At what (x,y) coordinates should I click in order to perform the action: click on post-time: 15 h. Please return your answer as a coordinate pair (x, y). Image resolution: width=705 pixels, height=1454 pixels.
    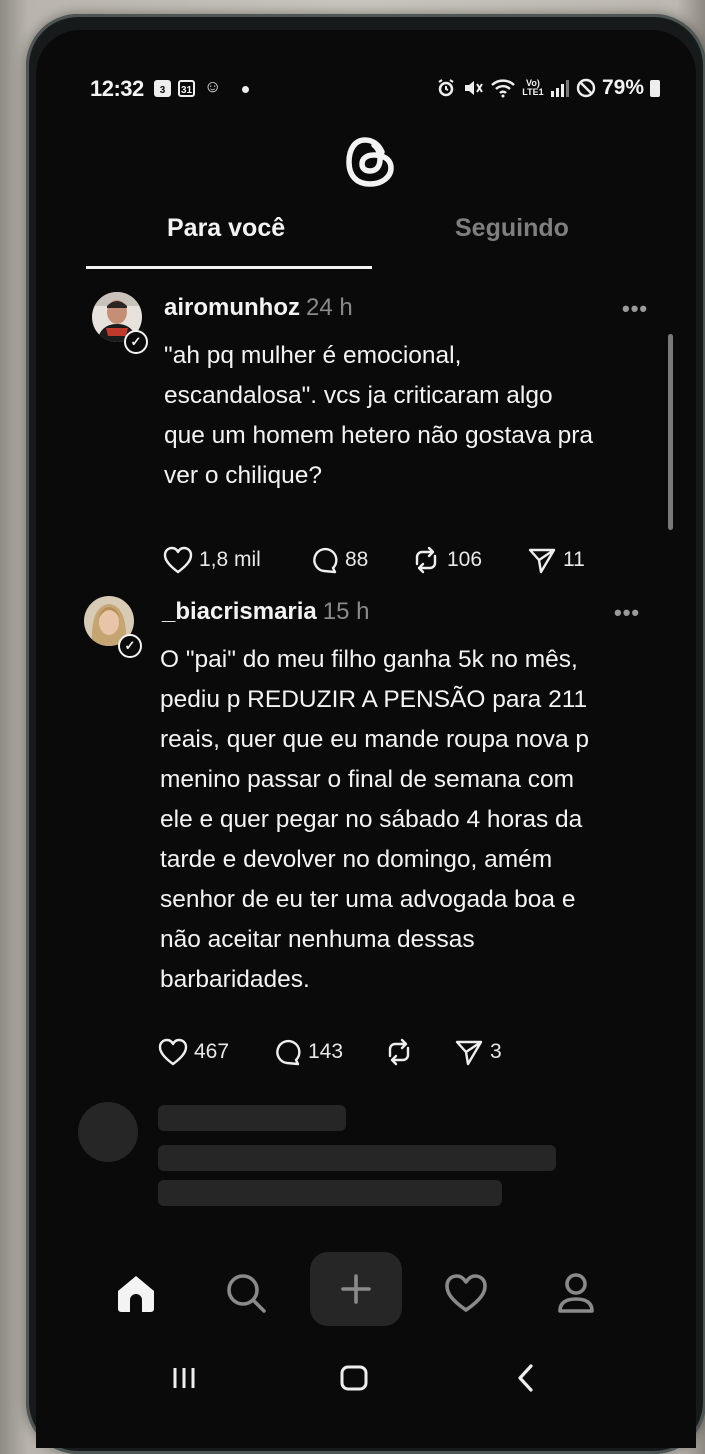
    Looking at the image, I should click on (346, 611).